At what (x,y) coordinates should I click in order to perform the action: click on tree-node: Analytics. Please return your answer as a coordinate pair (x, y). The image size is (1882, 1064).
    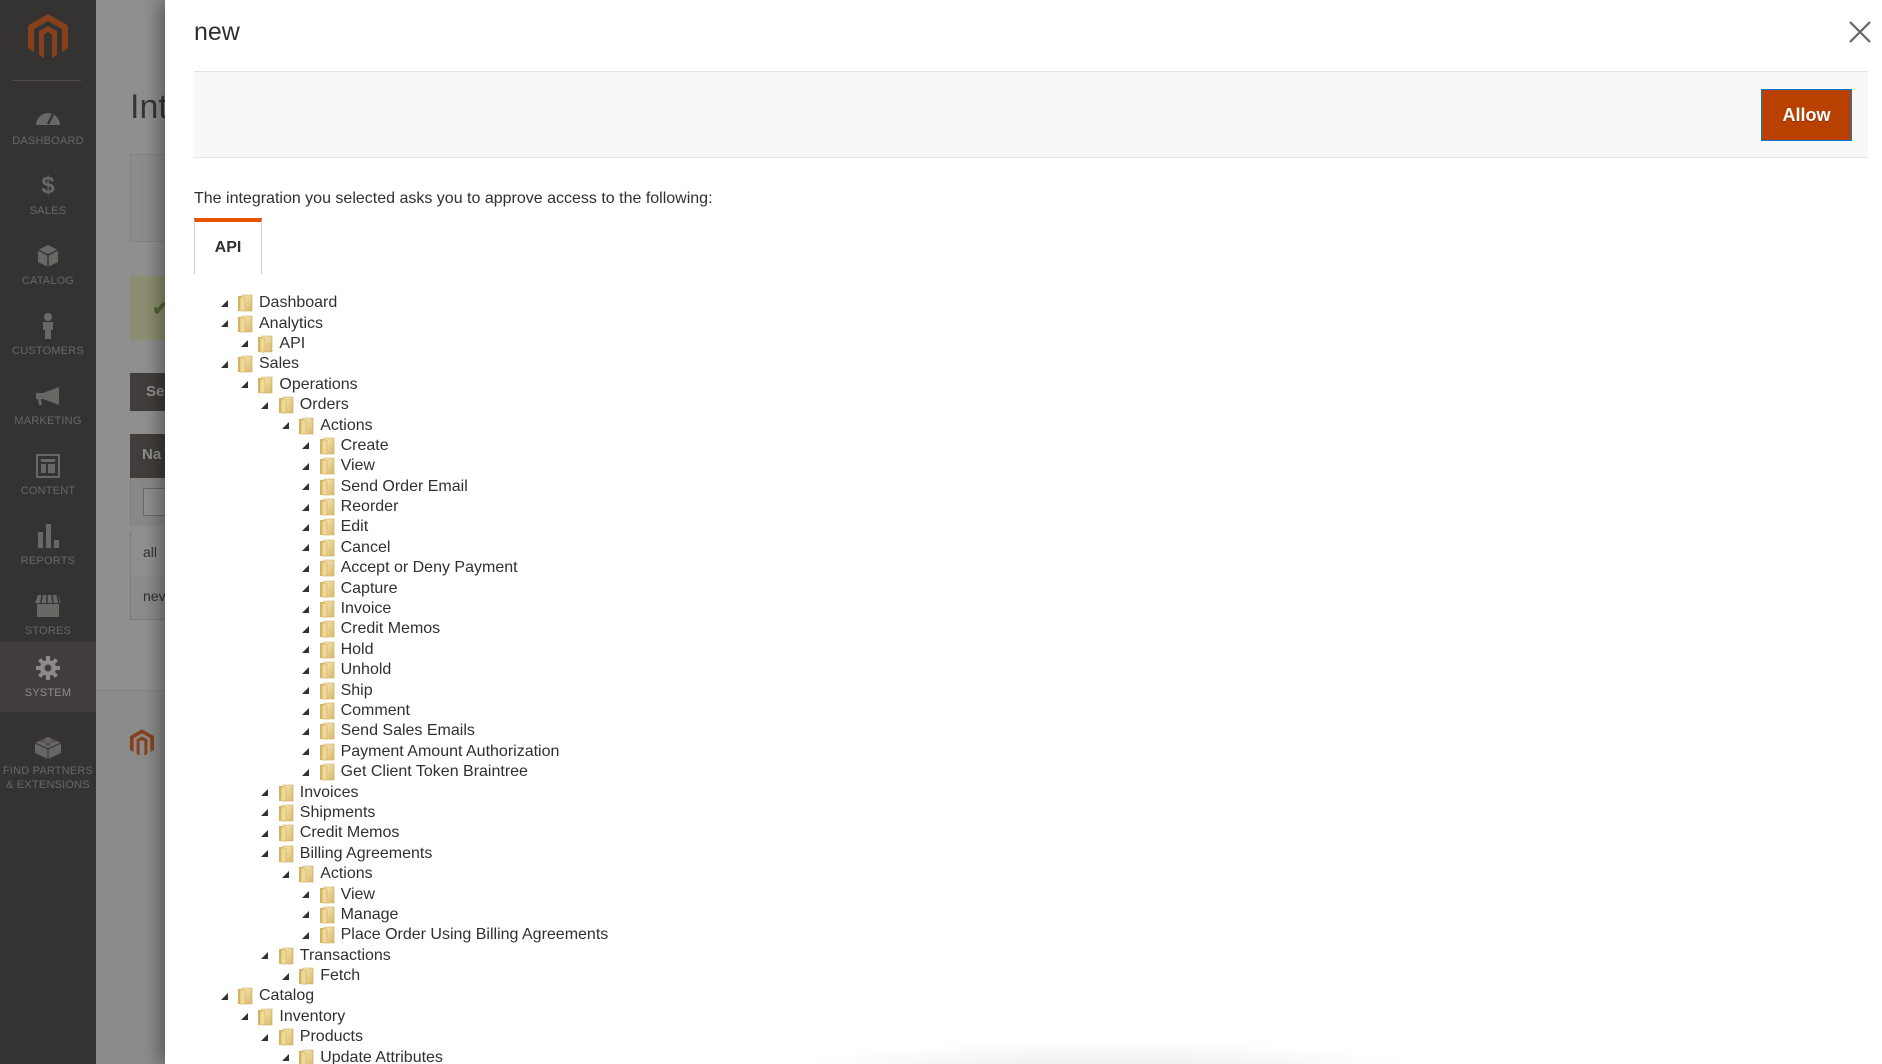
    Looking at the image, I should click on (413, 323).